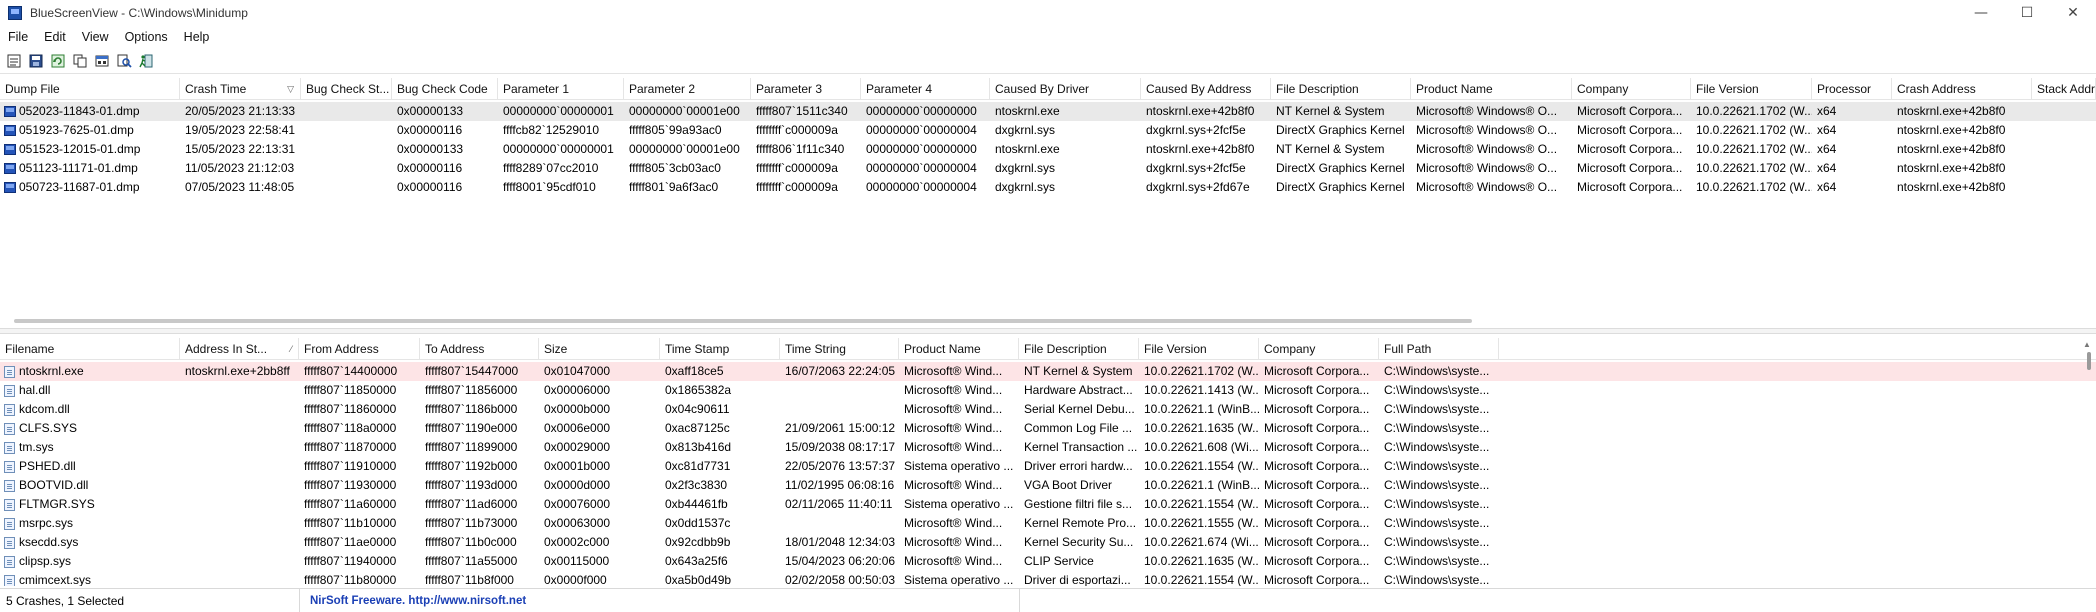  What do you see at coordinates (1068, 485) in the screenshot?
I see `cell-text: VGA Boot Driver` at bounding box center [1068, 485].